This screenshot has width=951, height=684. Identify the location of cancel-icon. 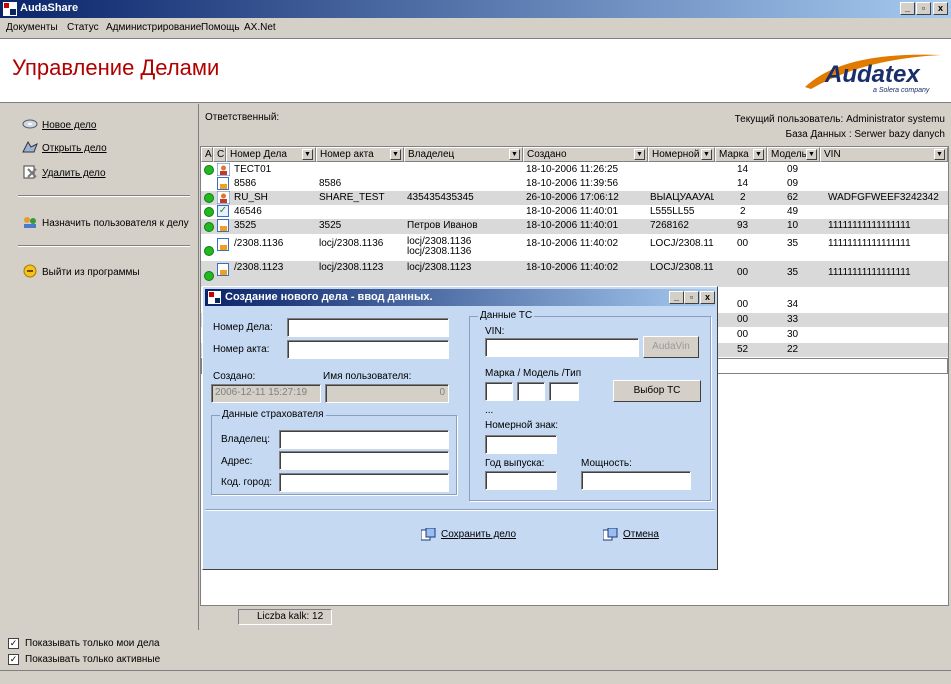
(610, 534).